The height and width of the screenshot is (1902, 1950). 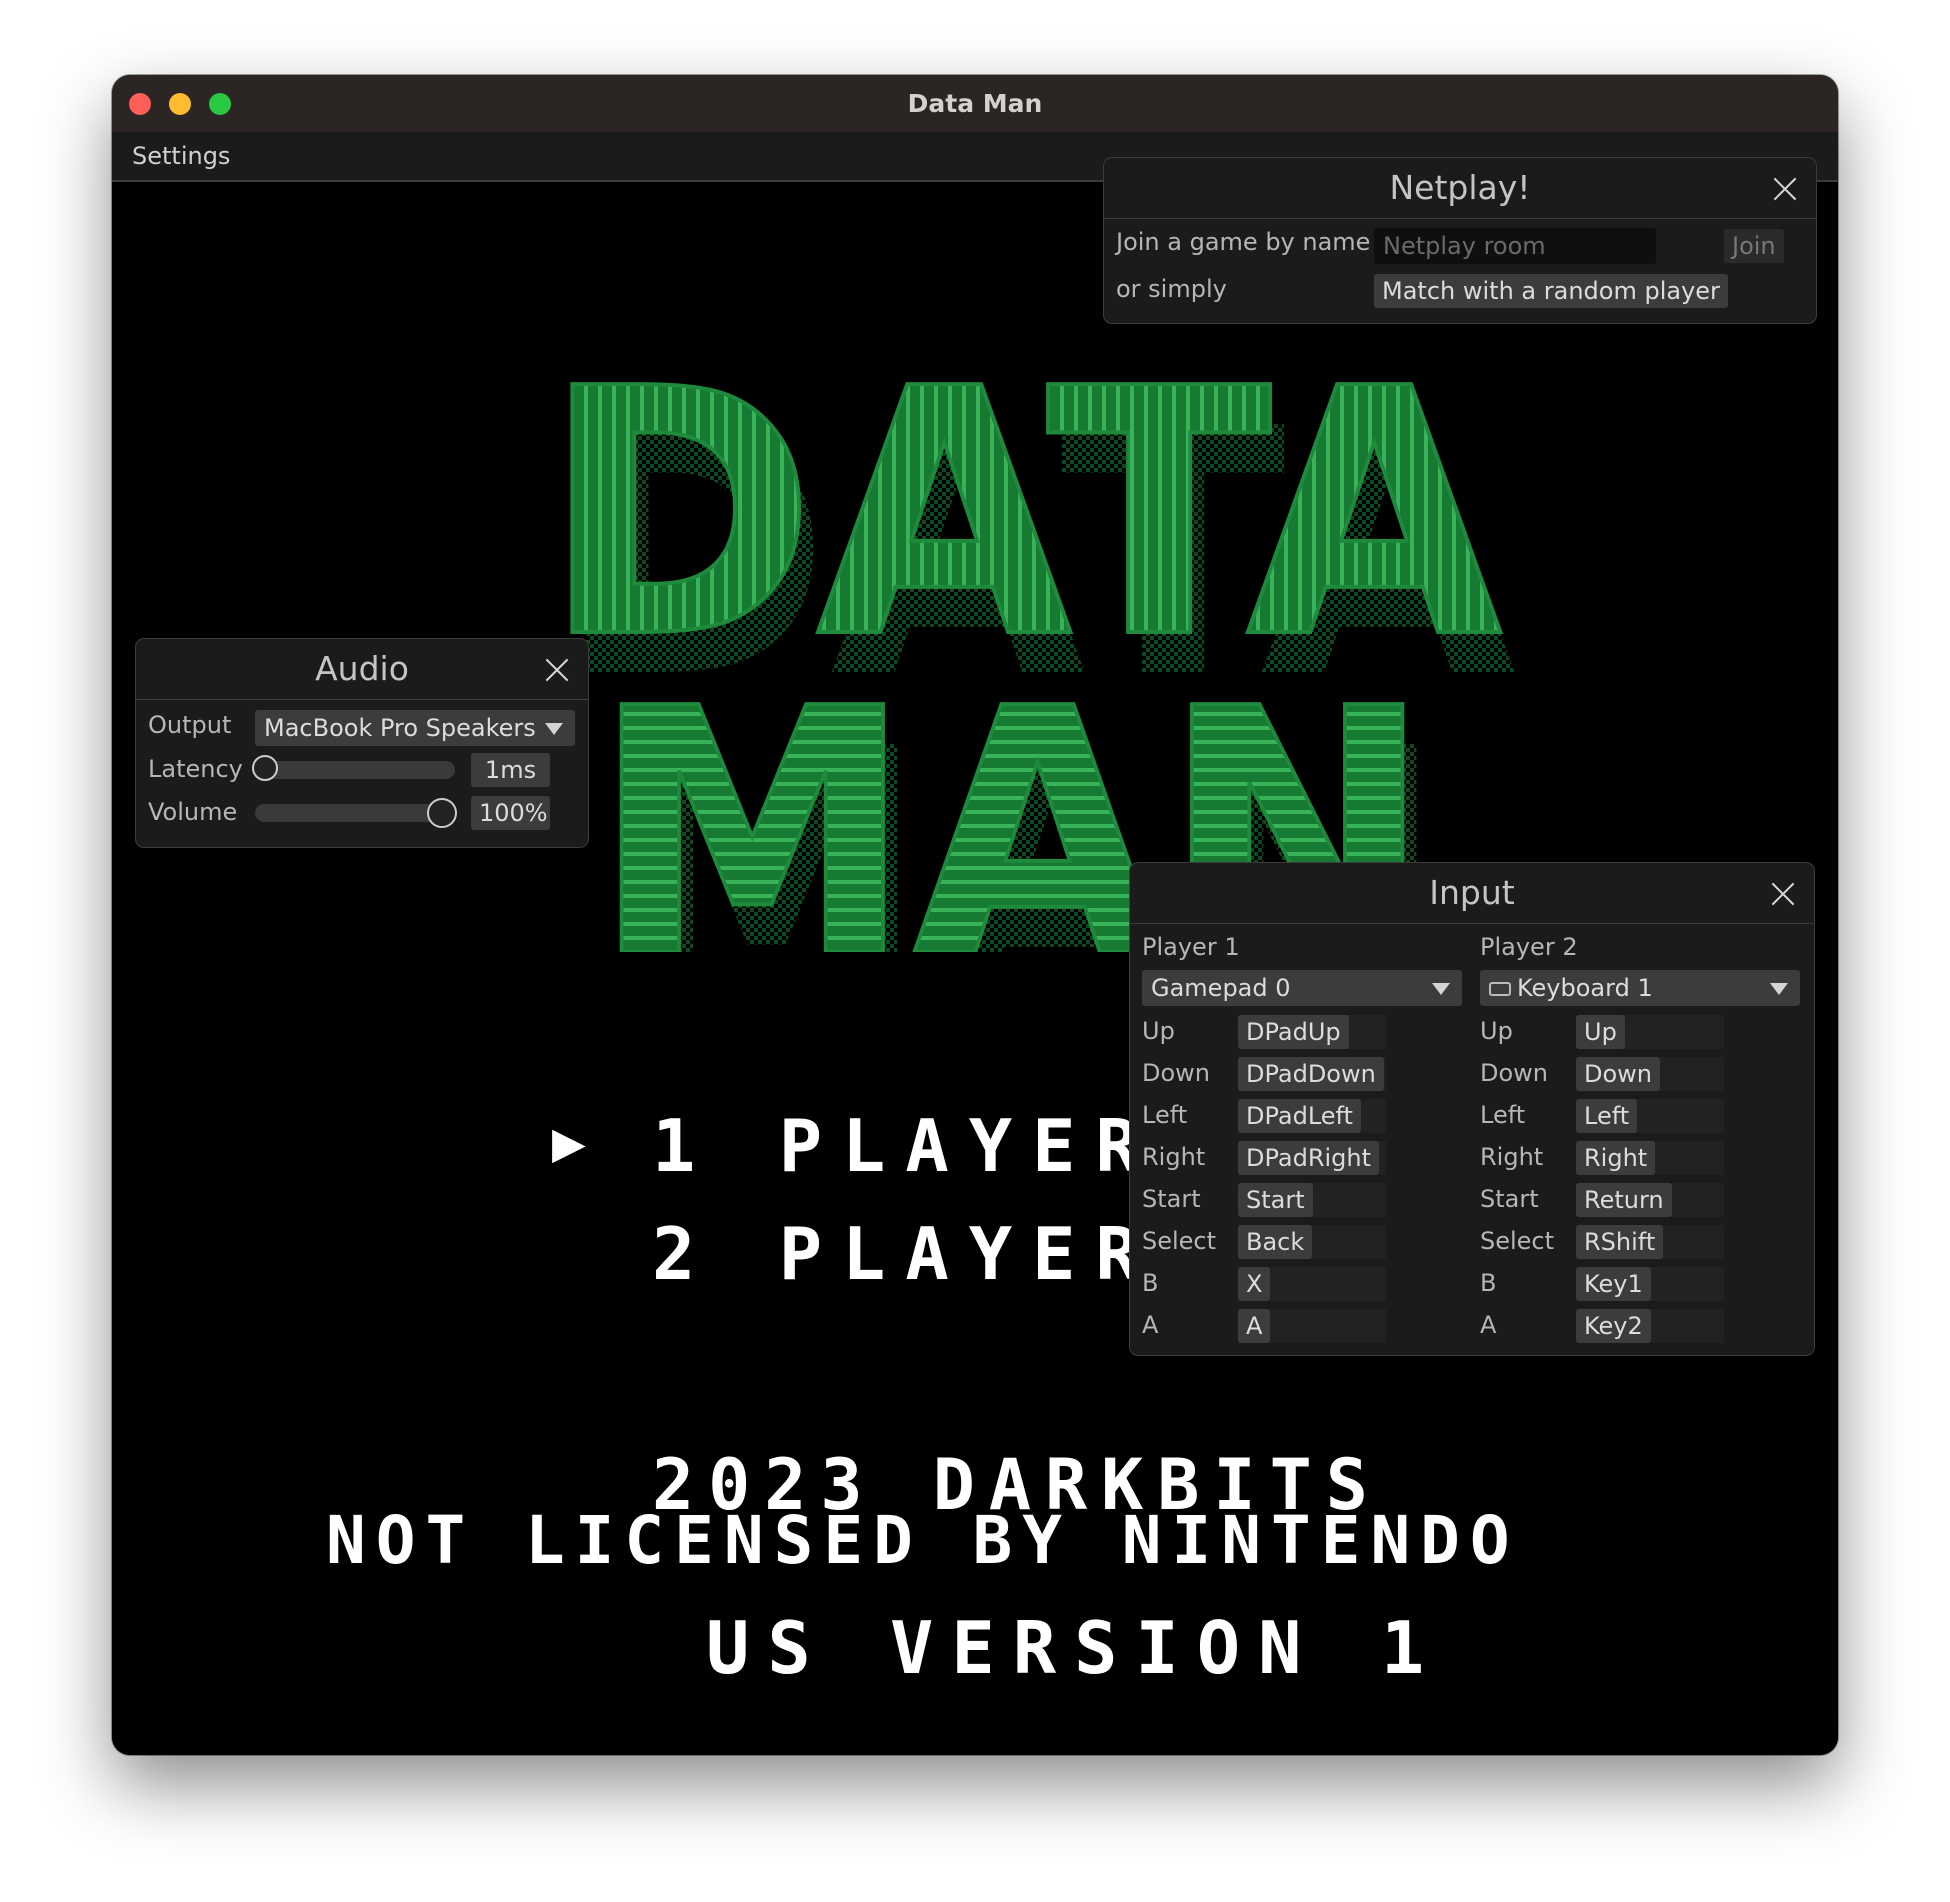 I want to click on menu-option-2-player: 2 PLAYER, so click(x=905, y=1254).